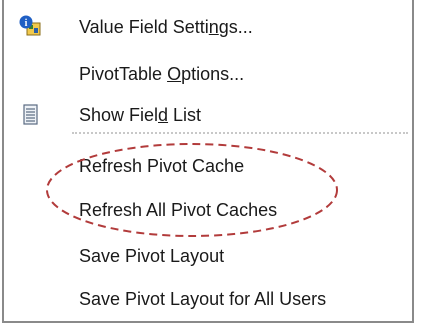 Image resolution: width=430 pixels, height=327 pixels. I want to click on field-list-icon, so click(33, 115).